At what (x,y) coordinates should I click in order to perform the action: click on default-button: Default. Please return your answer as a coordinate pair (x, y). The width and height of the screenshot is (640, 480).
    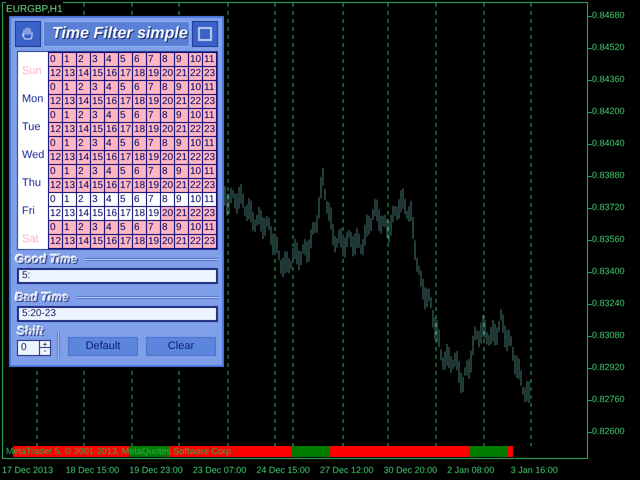
    Looking at the image, I should click on (103, 346).